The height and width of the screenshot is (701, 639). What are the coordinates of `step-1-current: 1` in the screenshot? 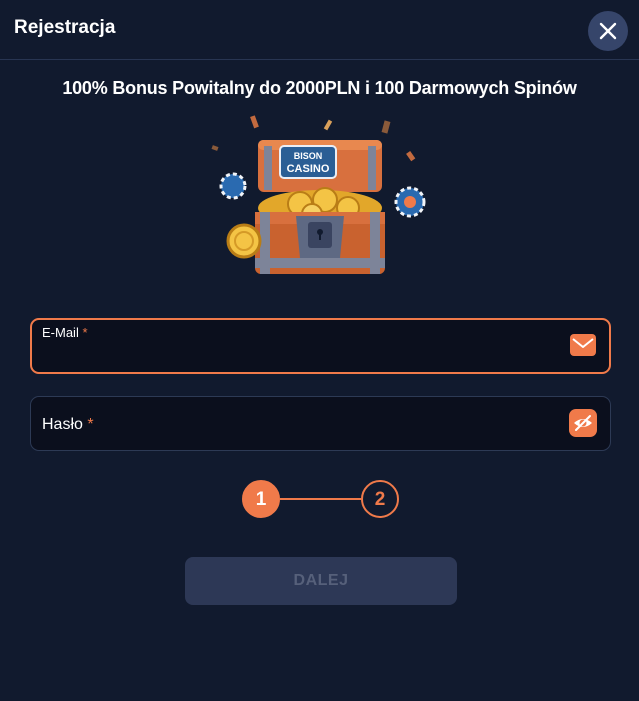 It's located at (261, 499).